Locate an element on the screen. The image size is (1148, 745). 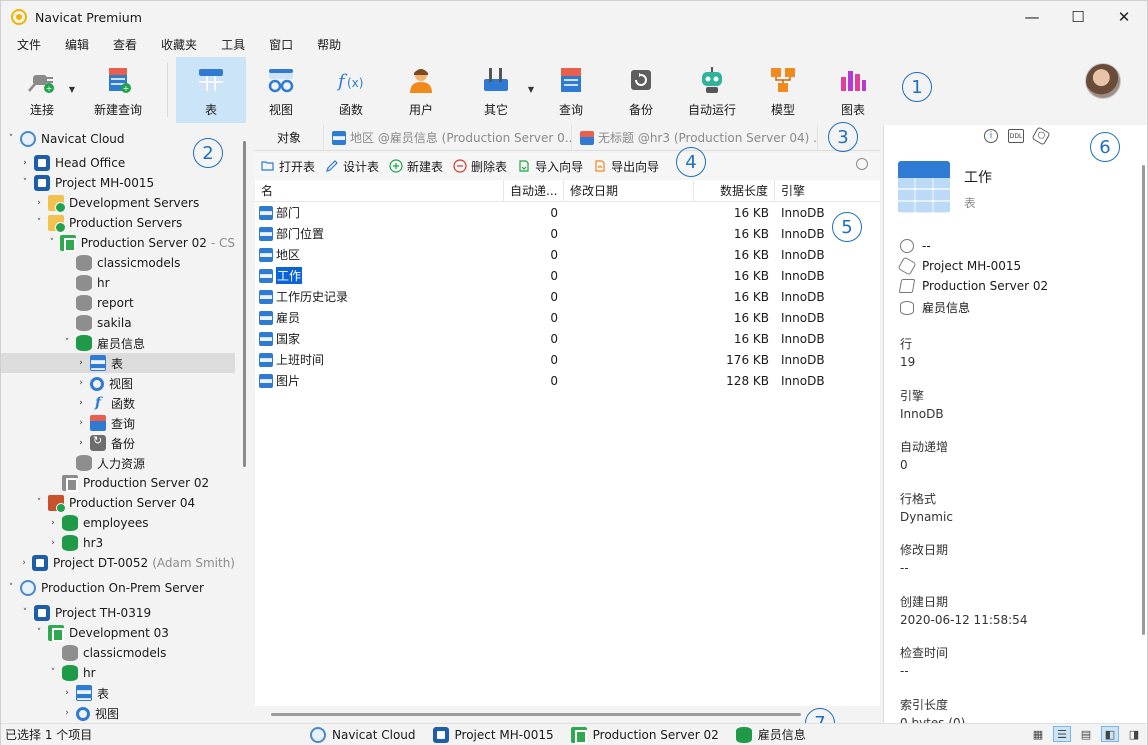
user-avatar is located at coordinates (1103, 81).